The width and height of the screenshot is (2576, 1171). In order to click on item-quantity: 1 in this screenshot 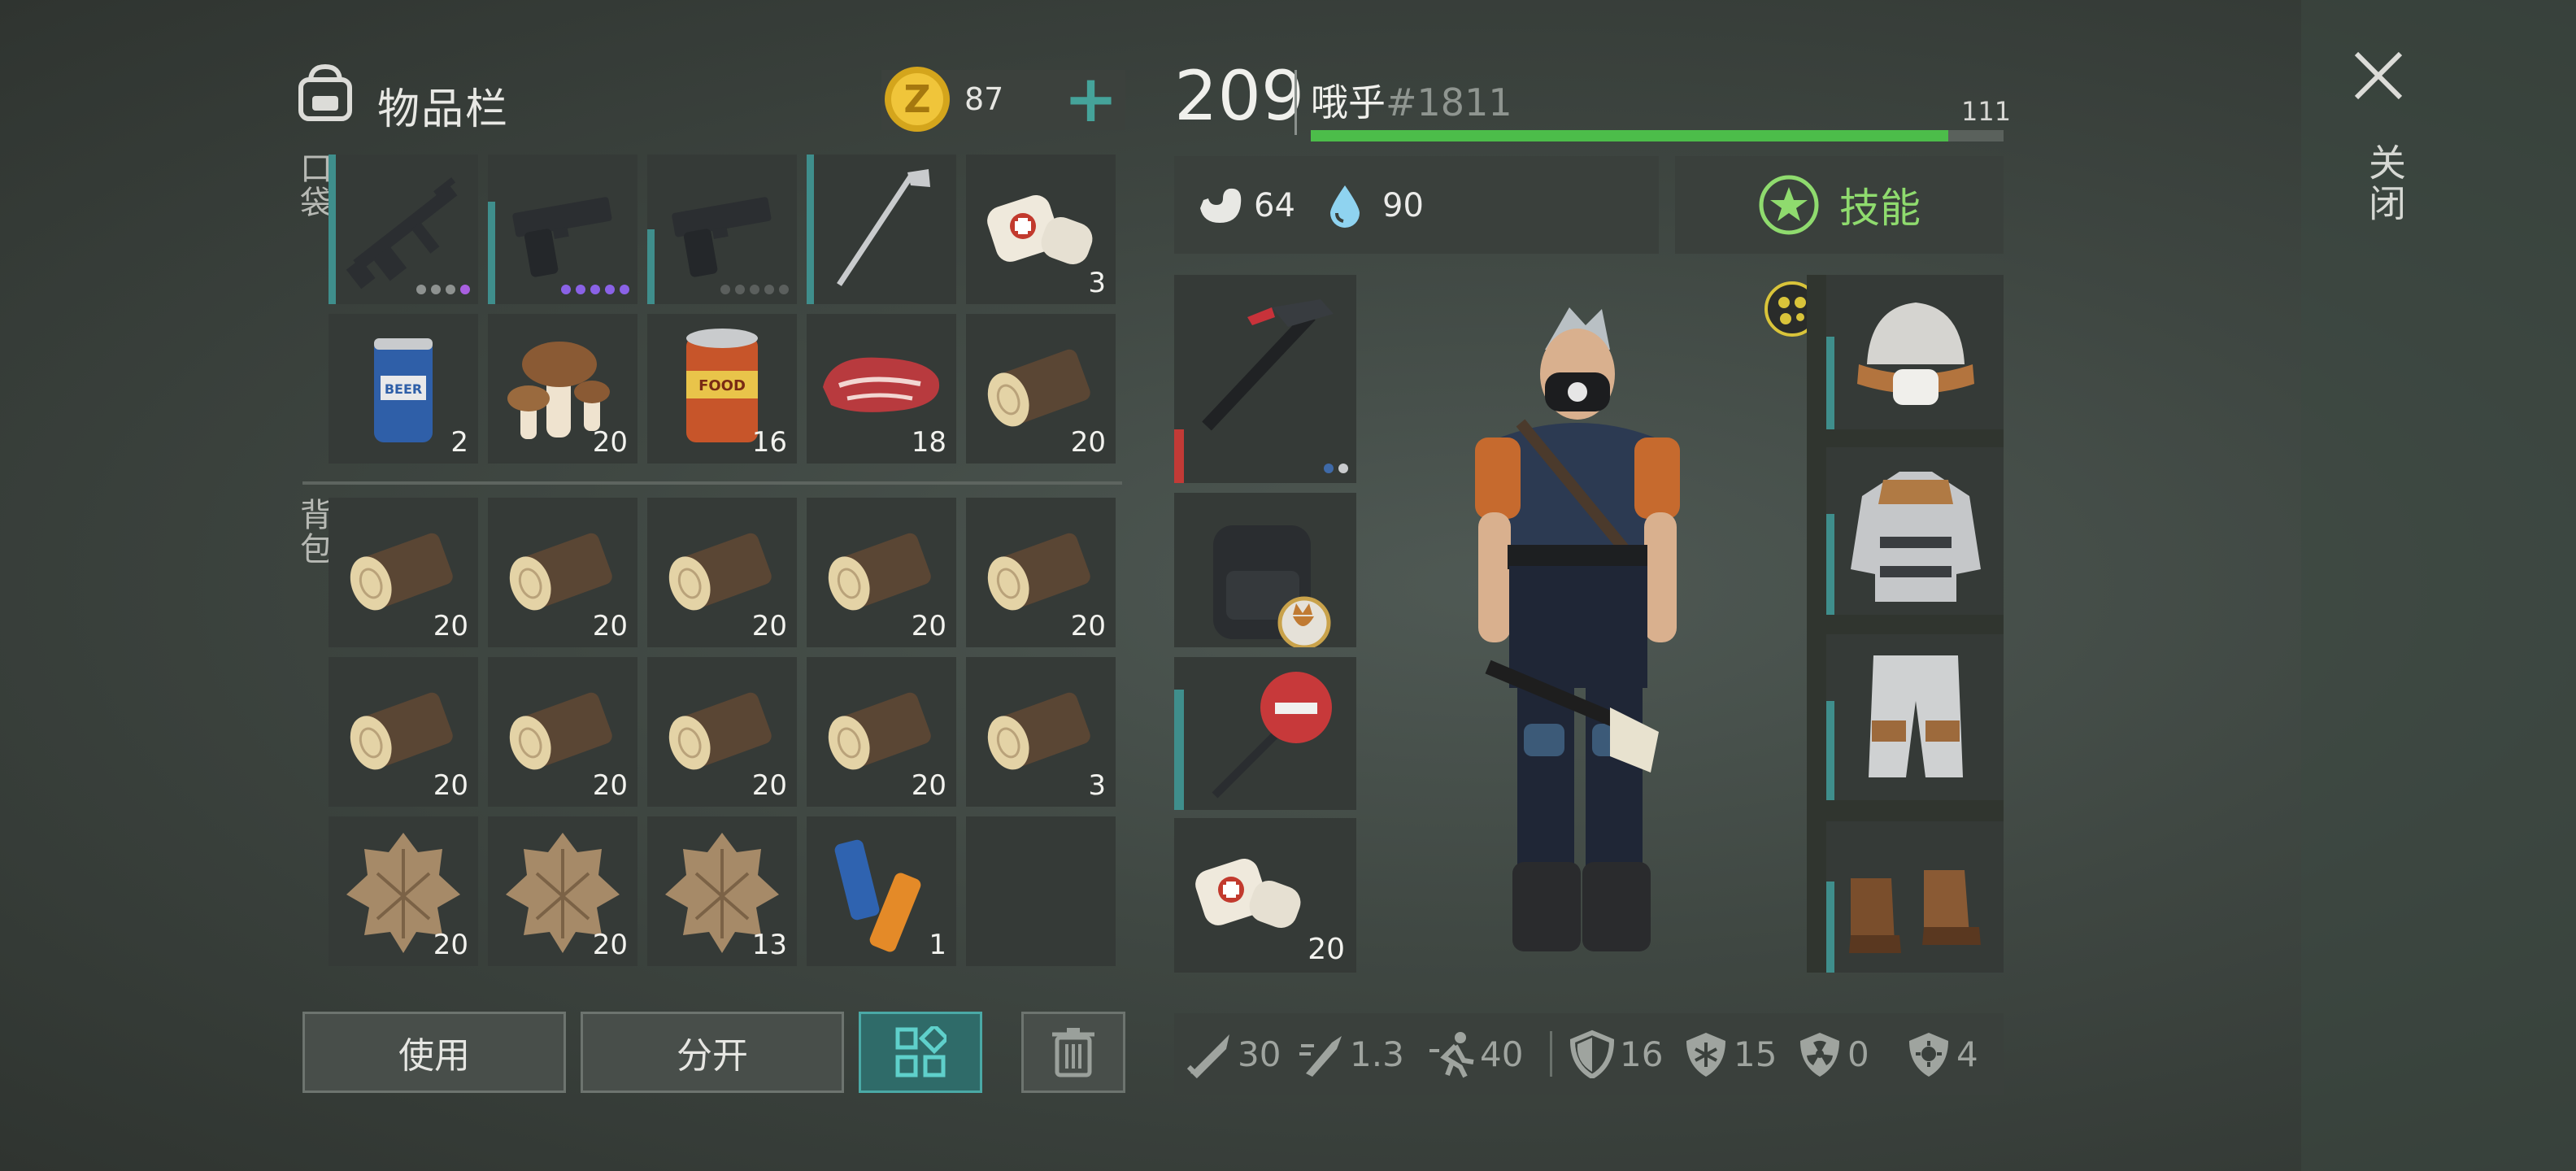, I will do `click(938, 945)`.